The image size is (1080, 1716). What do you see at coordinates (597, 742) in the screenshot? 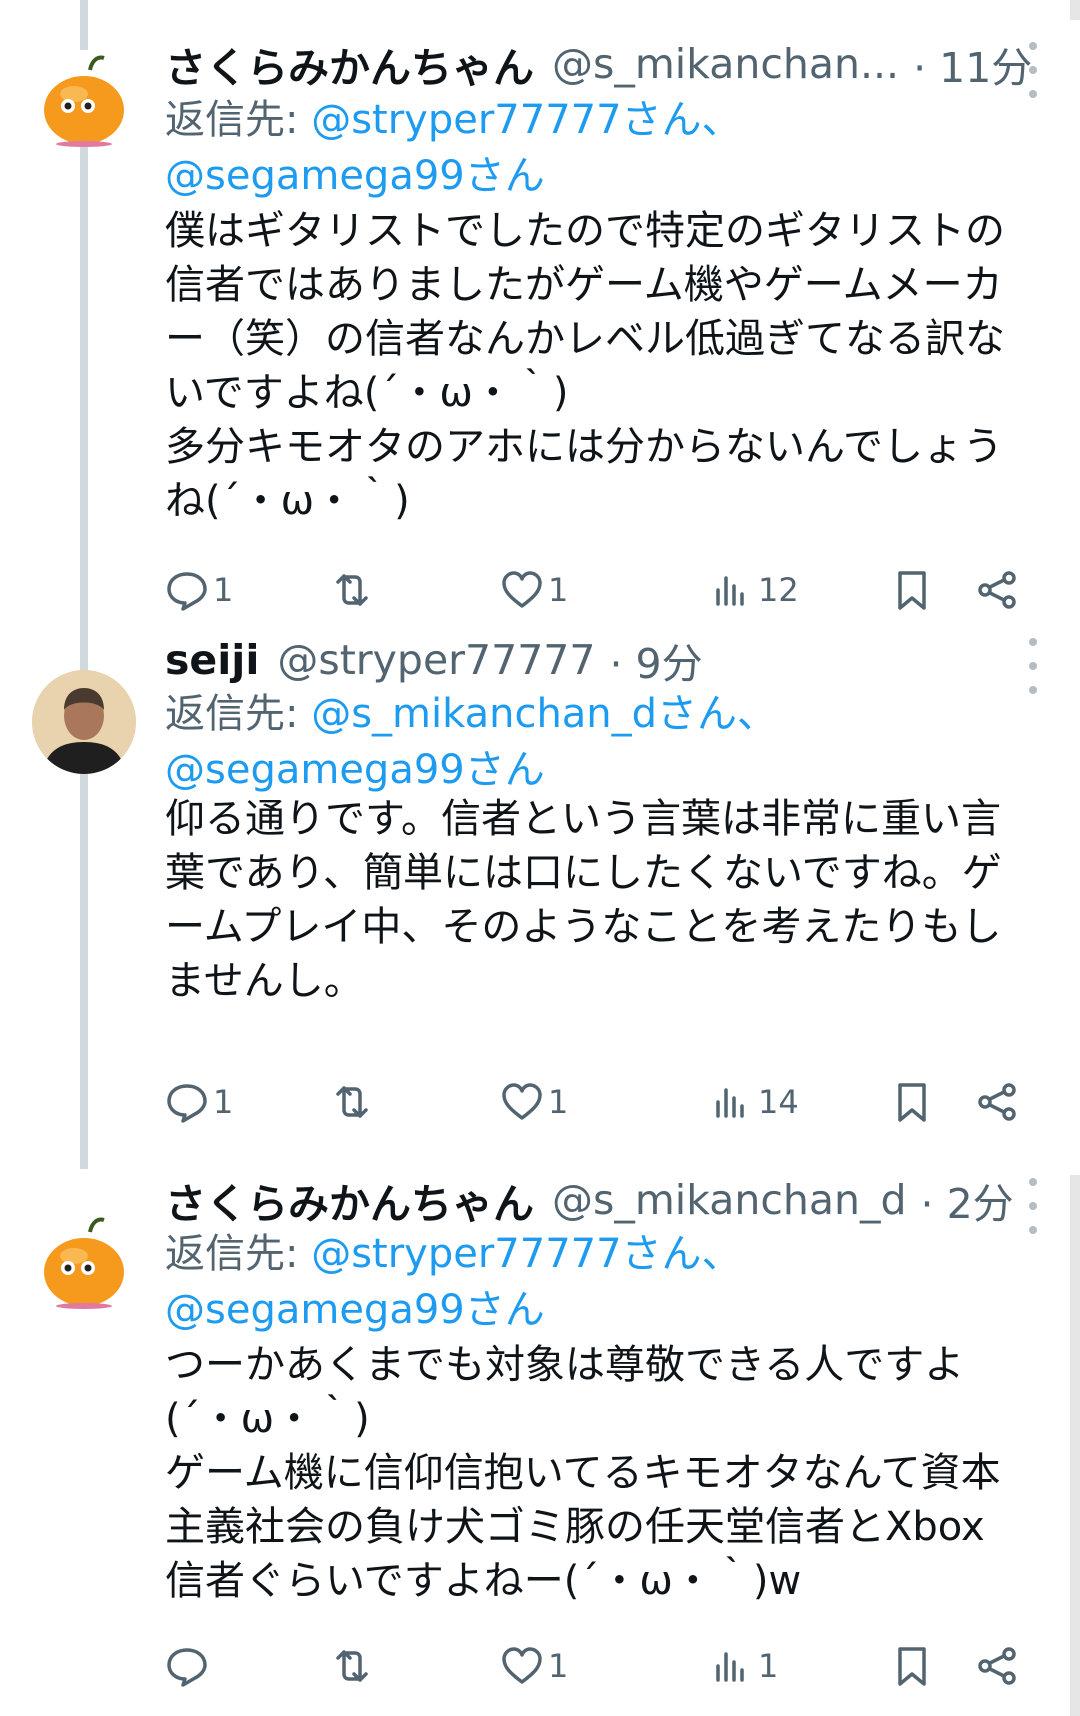
I see `reply-to-line: 返信先: @s_mikanchan_dさん、@segamega99さん` at bounding box center [597, 742].